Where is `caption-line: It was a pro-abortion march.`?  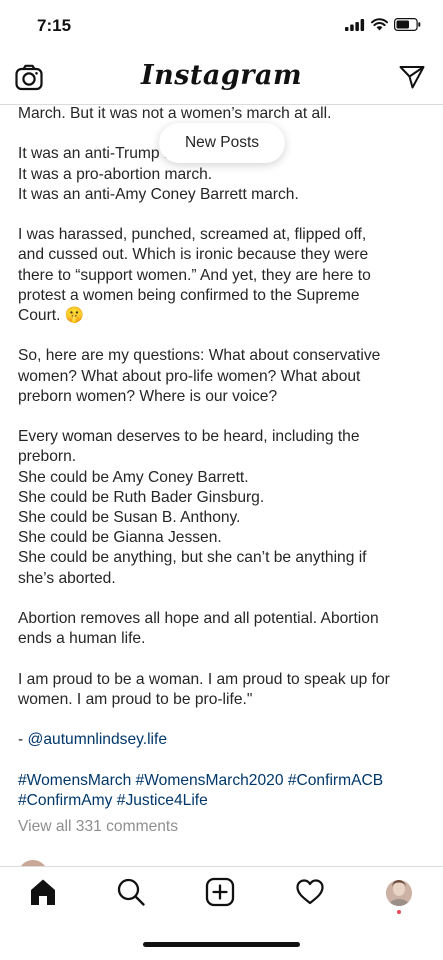 caption-line: It was a pro-abortion march. is located at coordinates (115, 174).